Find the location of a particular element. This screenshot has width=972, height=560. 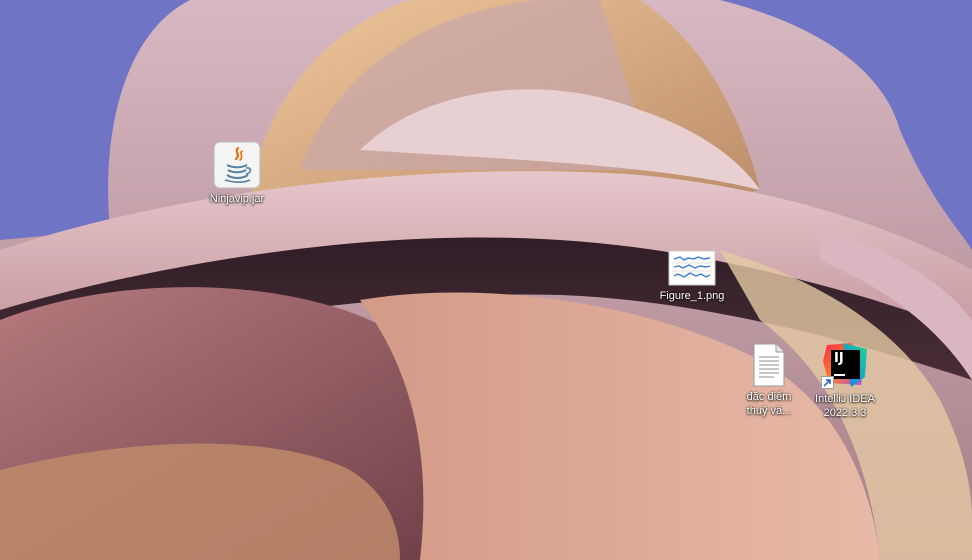

desktop-icon-label: IntelliJ IDEA 2022.3.3 is located at coordinates (845, 406).